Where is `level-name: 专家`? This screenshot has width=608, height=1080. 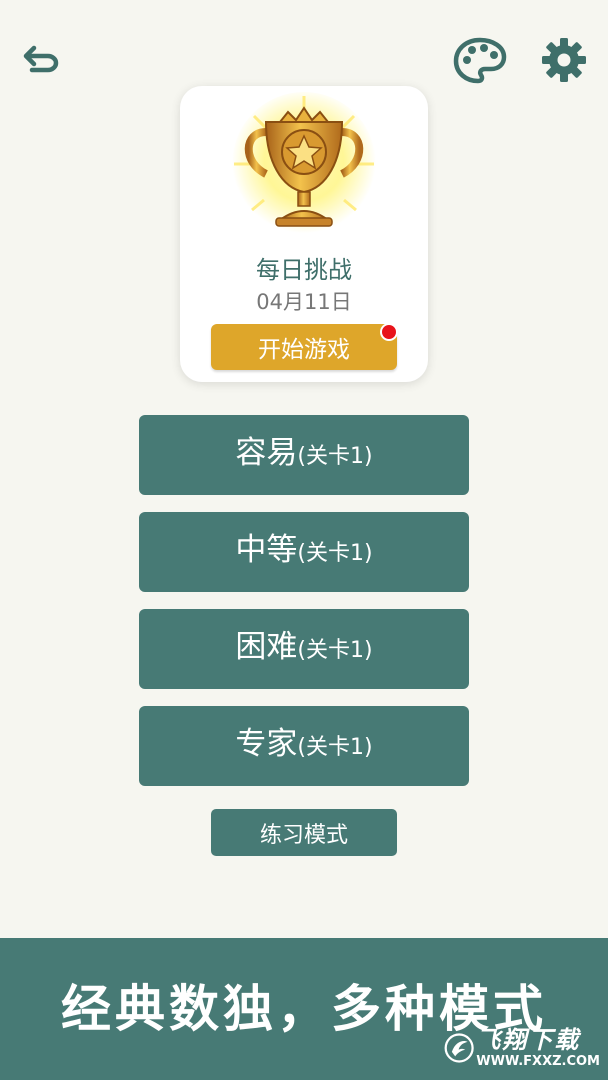 level-name: 专家 is located at coordinates (266, 744).